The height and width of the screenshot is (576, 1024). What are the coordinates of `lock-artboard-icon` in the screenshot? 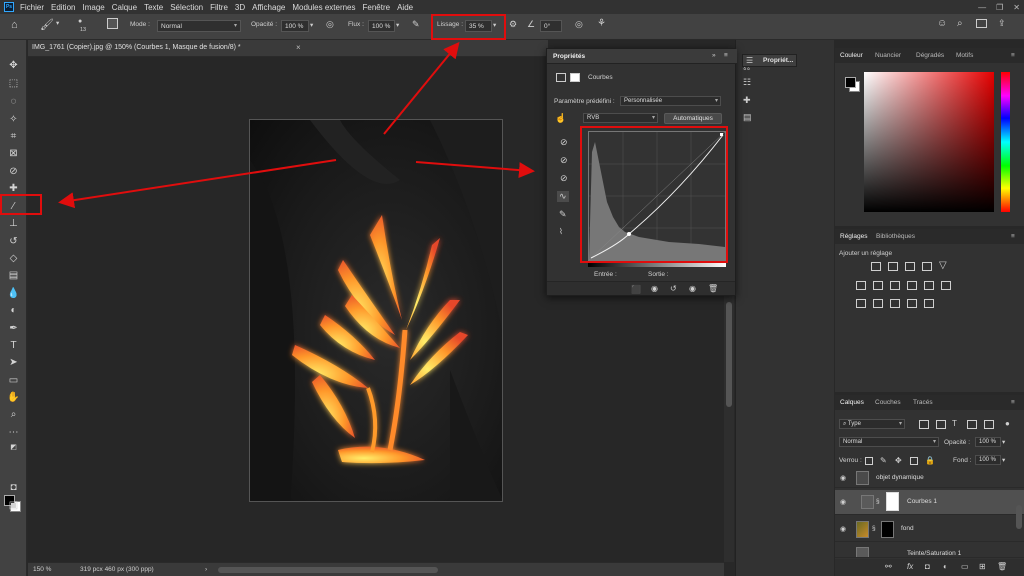 It's located at (914, 461).